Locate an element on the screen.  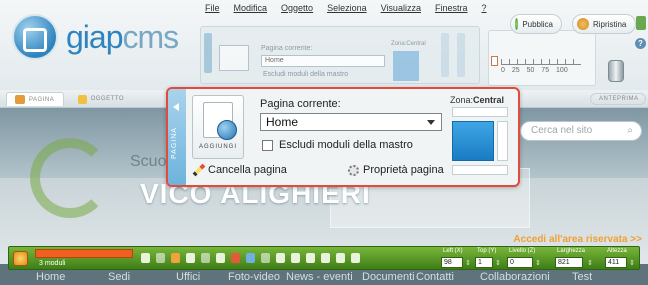
zone-bottom is located at coordinates (480, 170).